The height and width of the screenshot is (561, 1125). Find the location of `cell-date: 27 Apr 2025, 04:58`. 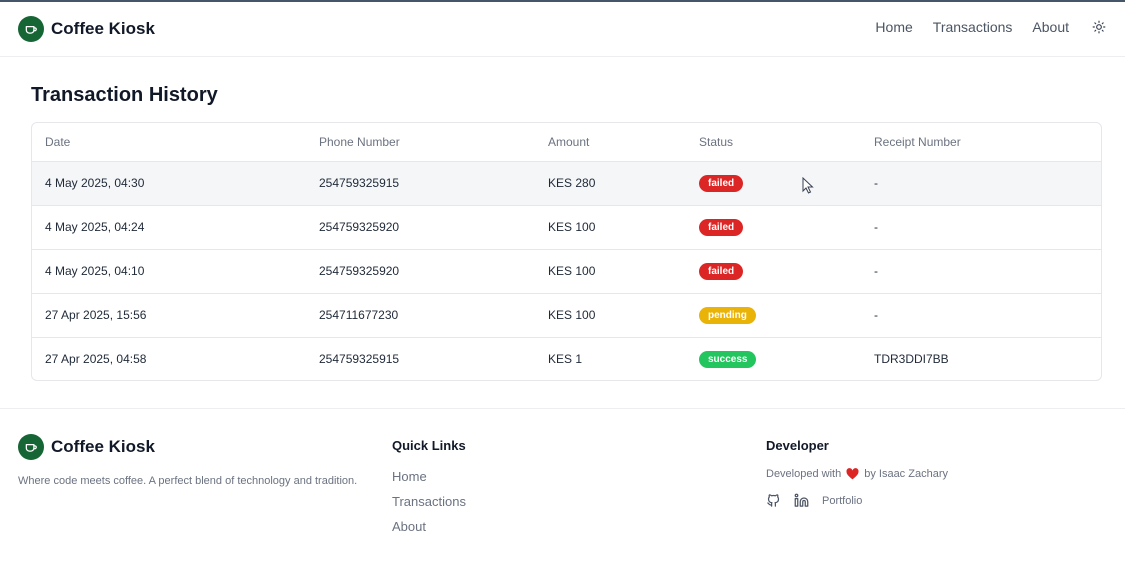

cell-date: 27 Apr 2025, 04:58 is located at coordinates (96, 359).